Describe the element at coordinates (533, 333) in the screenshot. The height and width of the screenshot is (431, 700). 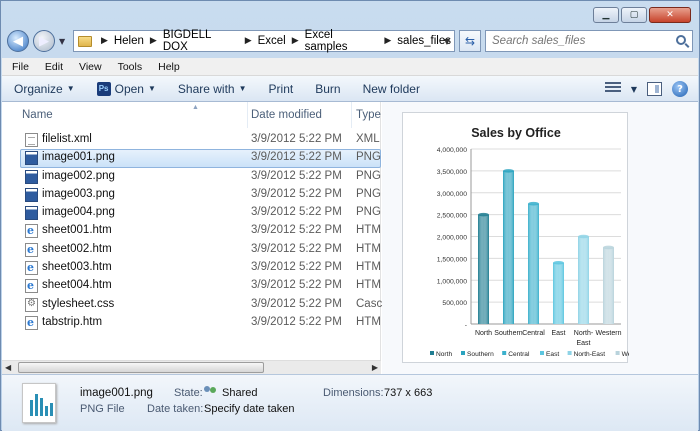
I see `x-tick-label: Central` at that location.